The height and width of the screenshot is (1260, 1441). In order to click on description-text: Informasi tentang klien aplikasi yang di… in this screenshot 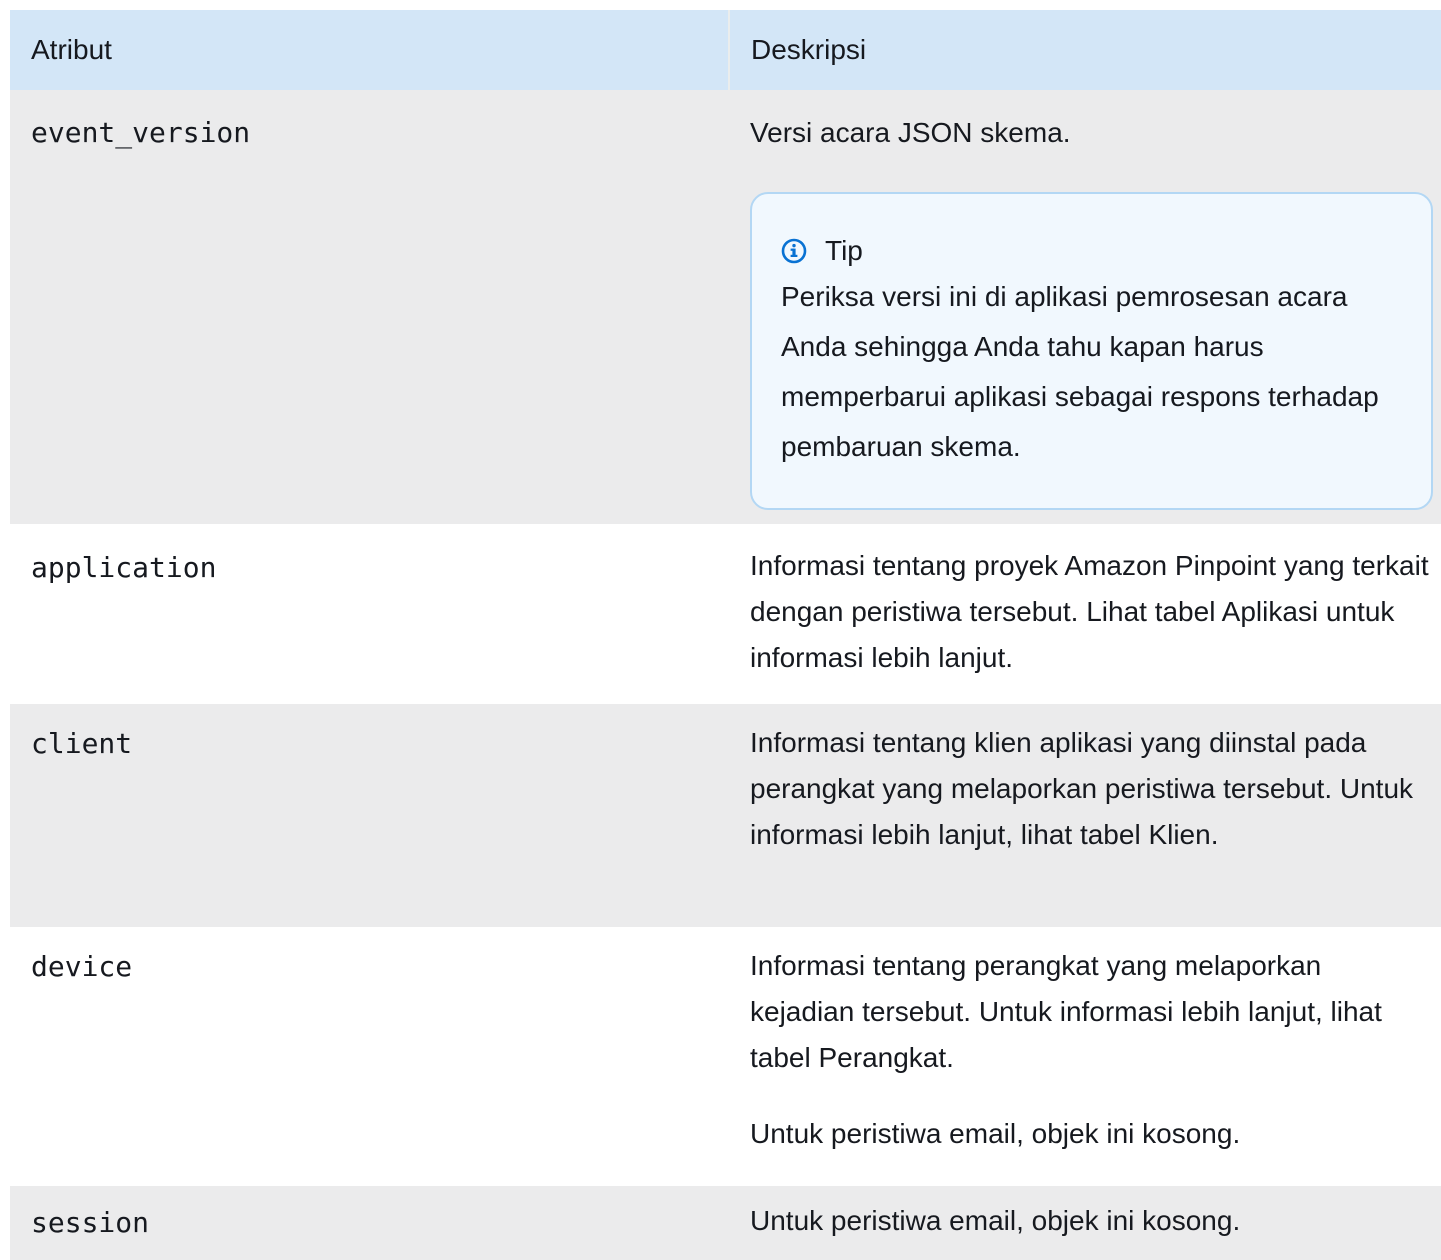, I will do `click(1082, 788)`.